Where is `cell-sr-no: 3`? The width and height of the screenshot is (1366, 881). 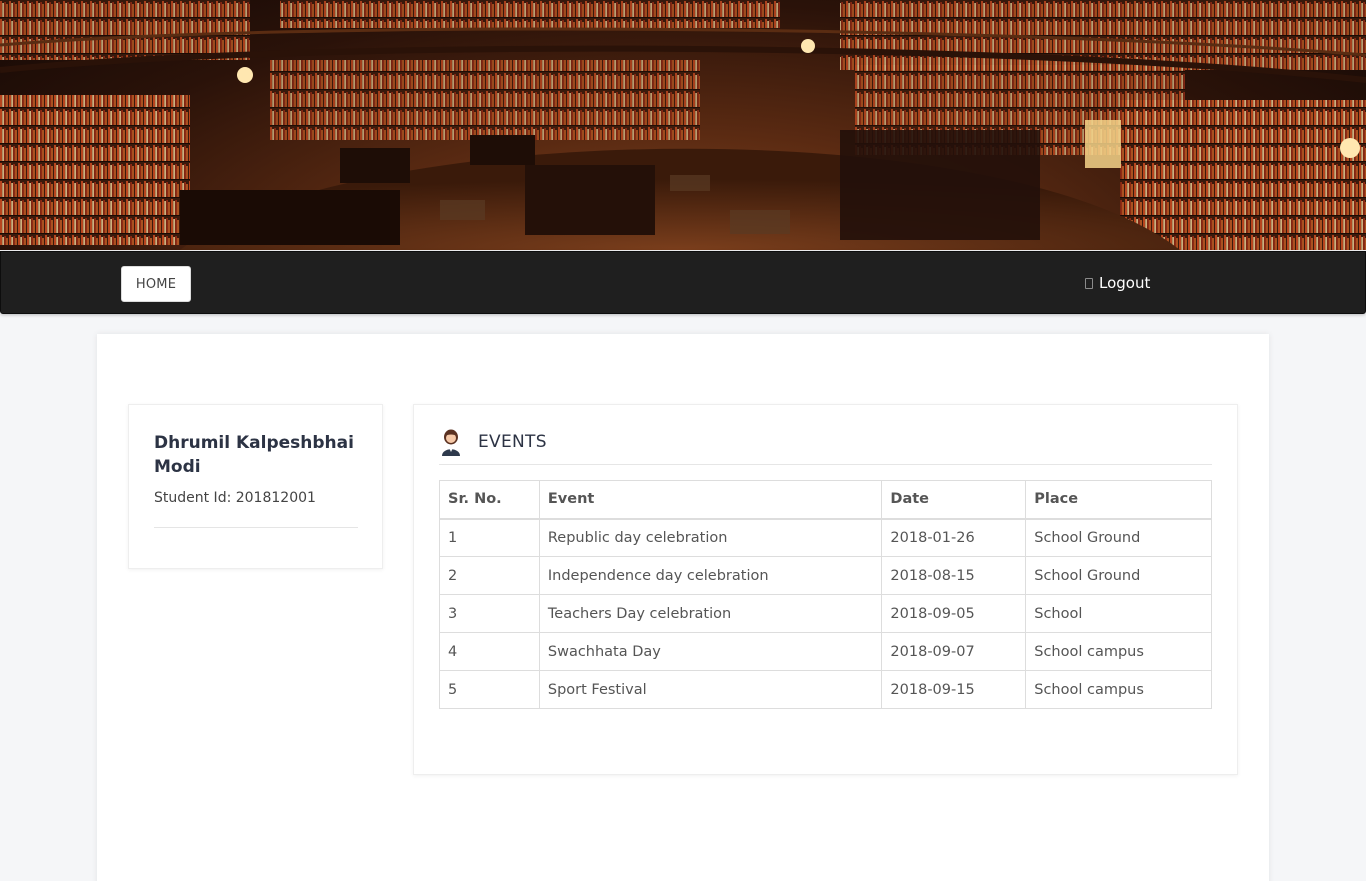 cell-sr-no: 3 is located at coordinates (489, 613).